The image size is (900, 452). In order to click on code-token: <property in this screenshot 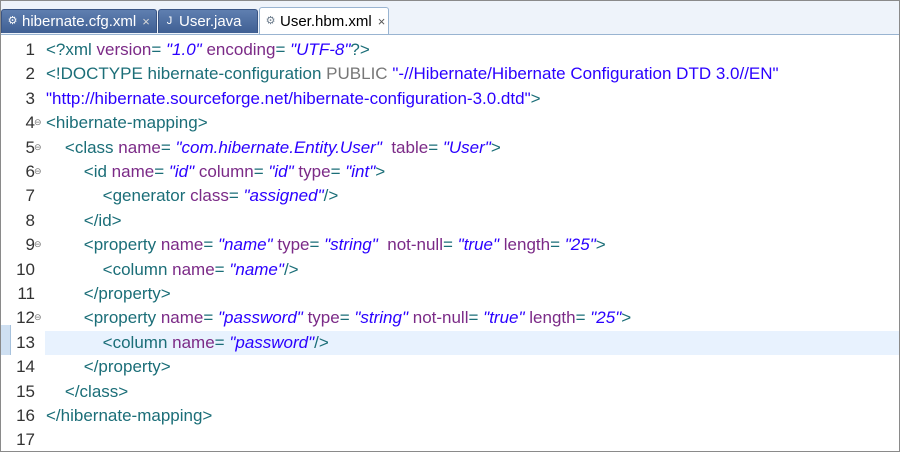, I will do `click(103, 318)`.